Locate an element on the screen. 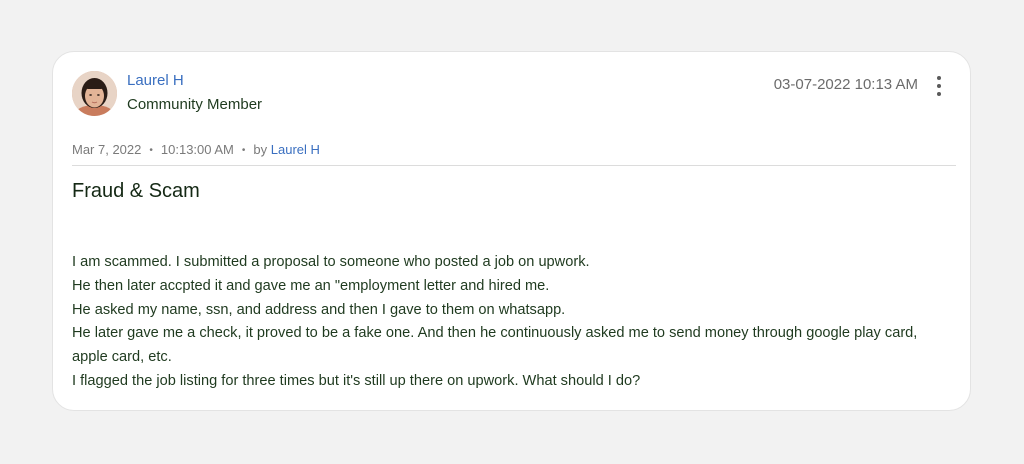 This screenshot has width=1024, height=464. author-role: Community Member is located at coordinates (195, 104).